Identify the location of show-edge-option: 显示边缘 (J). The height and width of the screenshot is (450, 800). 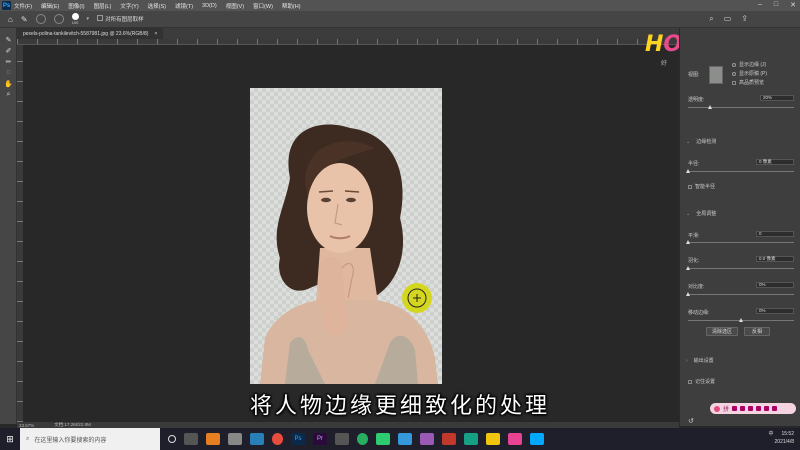
(749, 64).